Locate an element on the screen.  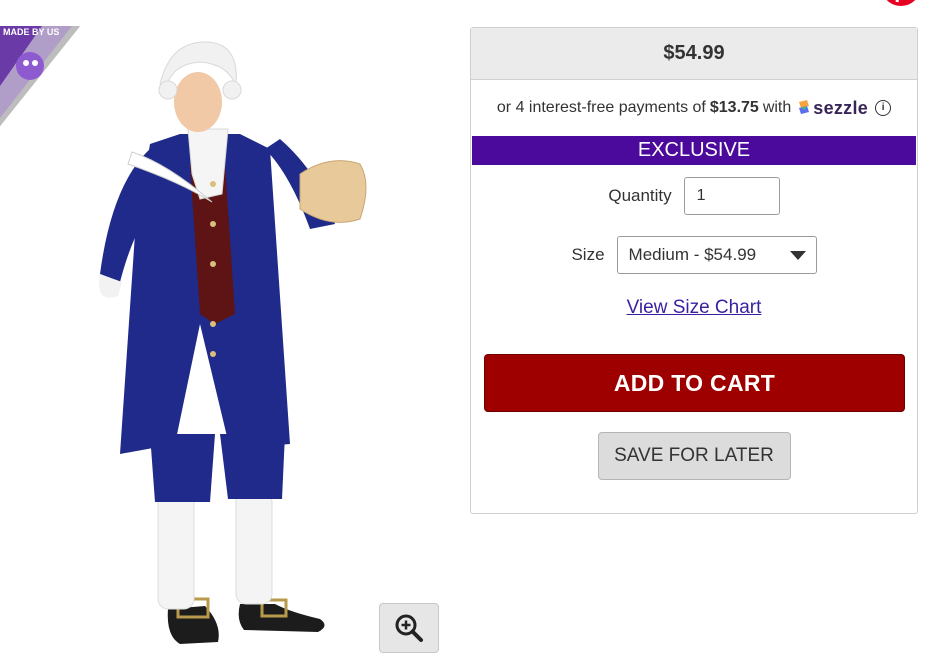
social-share is located at coordinates (876, 4).